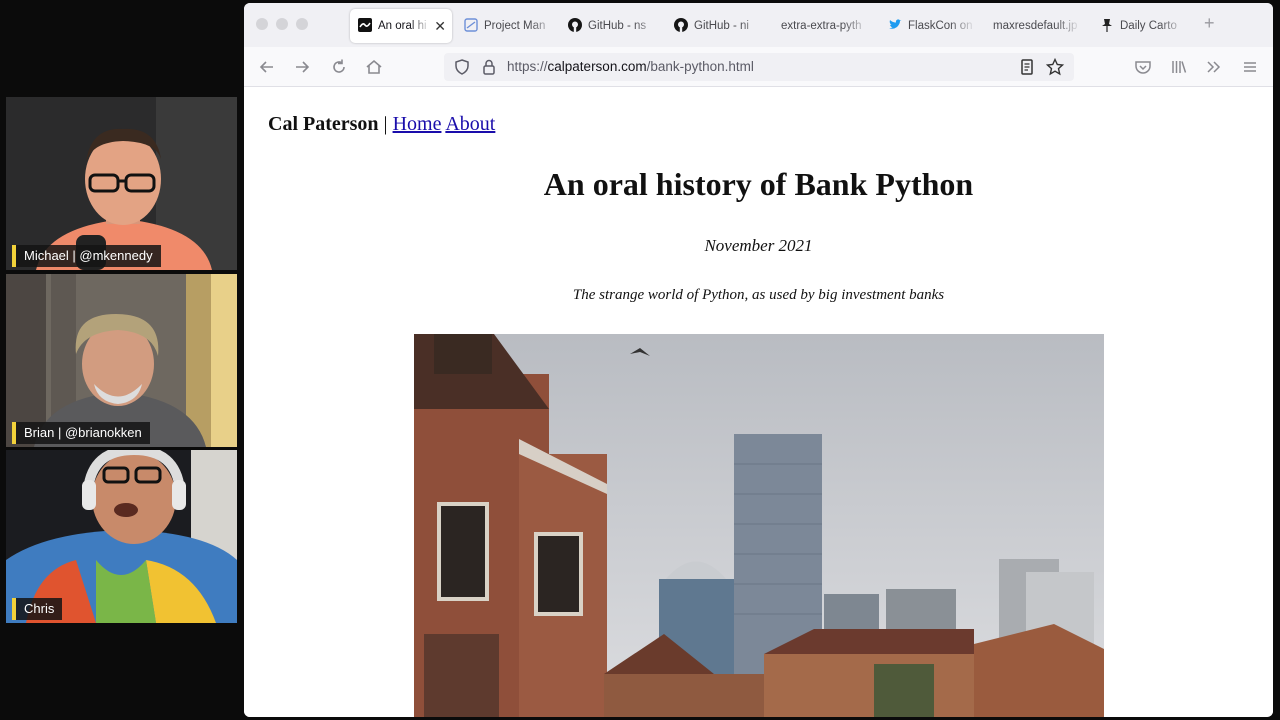 This screenshot has height=720, width=1280. Describe the element at coordinates (121, 183) in the screenshot. I see `participant-tile-michael: Michael | @mkennedy` at that location.